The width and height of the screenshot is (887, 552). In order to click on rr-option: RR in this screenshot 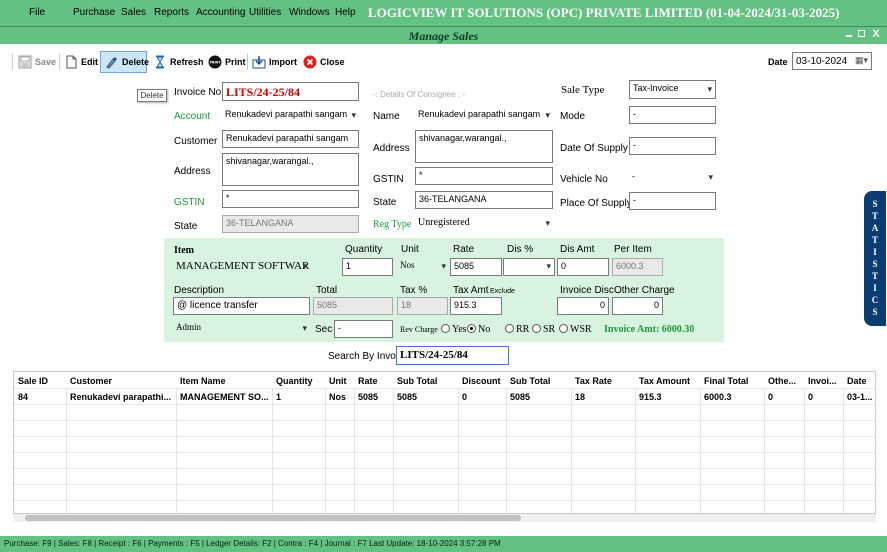, I will do `click(517, 329)`.